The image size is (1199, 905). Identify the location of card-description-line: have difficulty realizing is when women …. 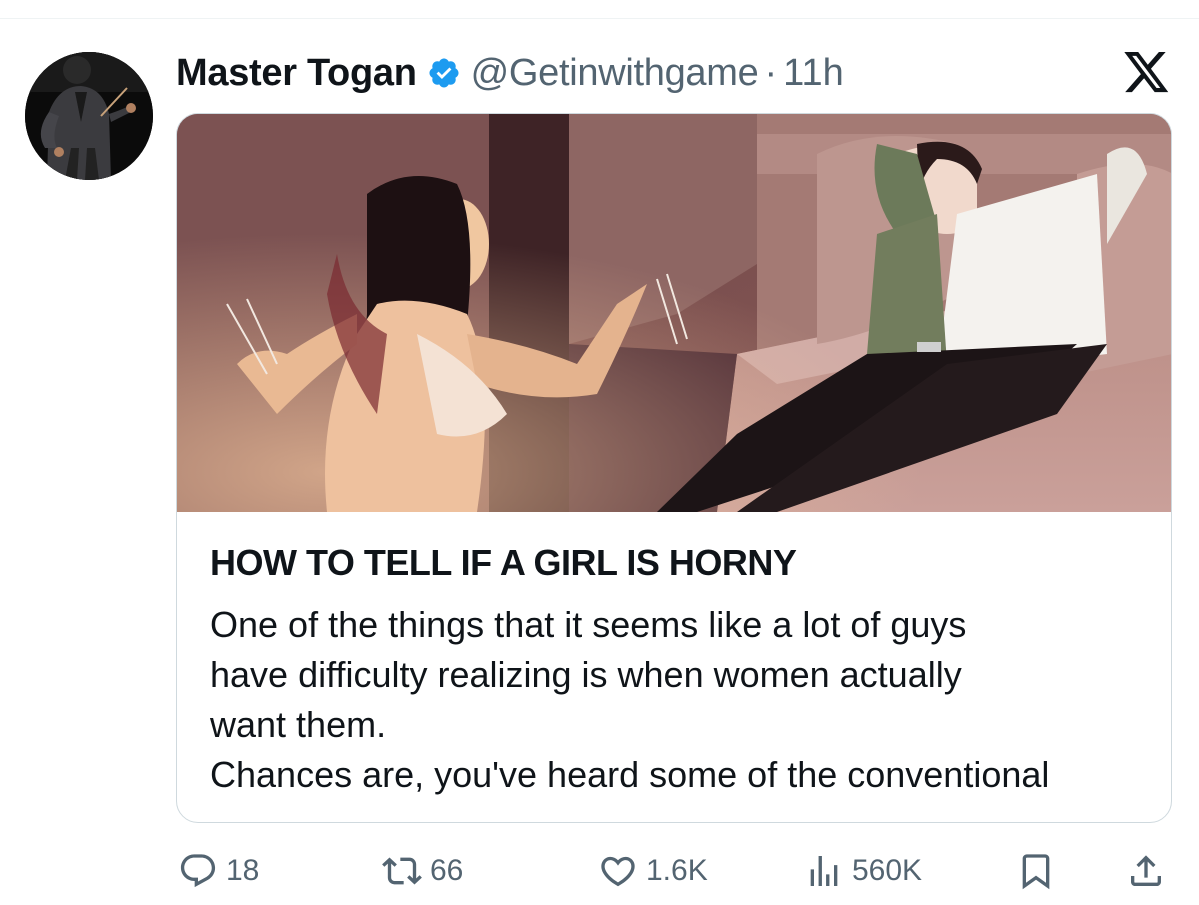
(586, 674).